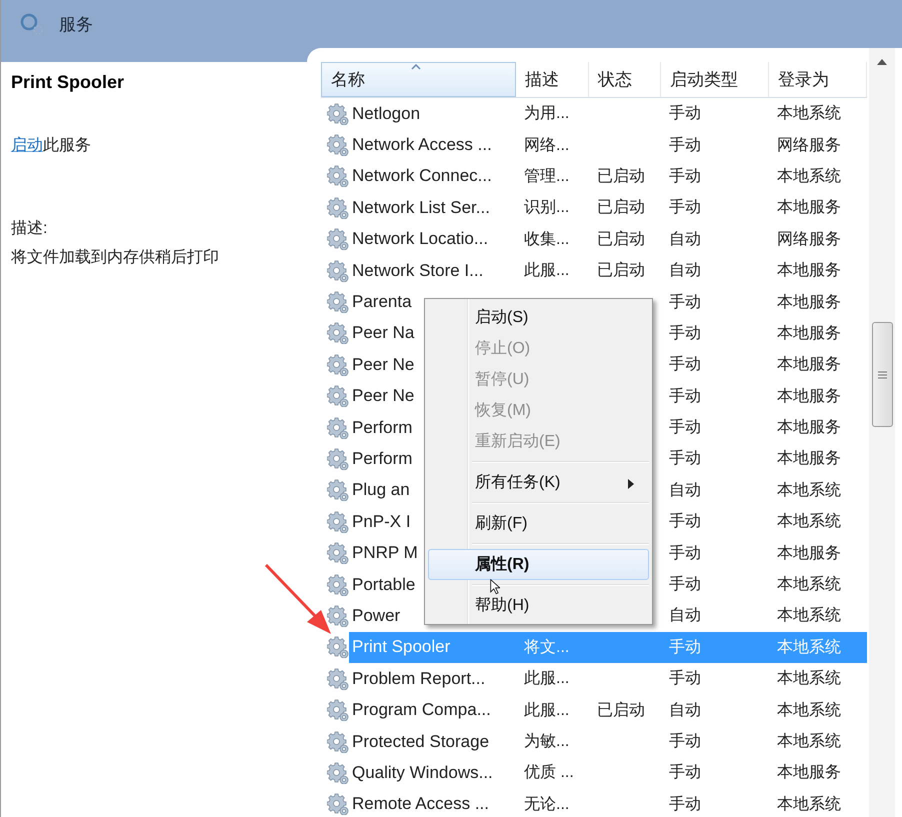  I want to click on description-label: 描述:, so click(29, 228).